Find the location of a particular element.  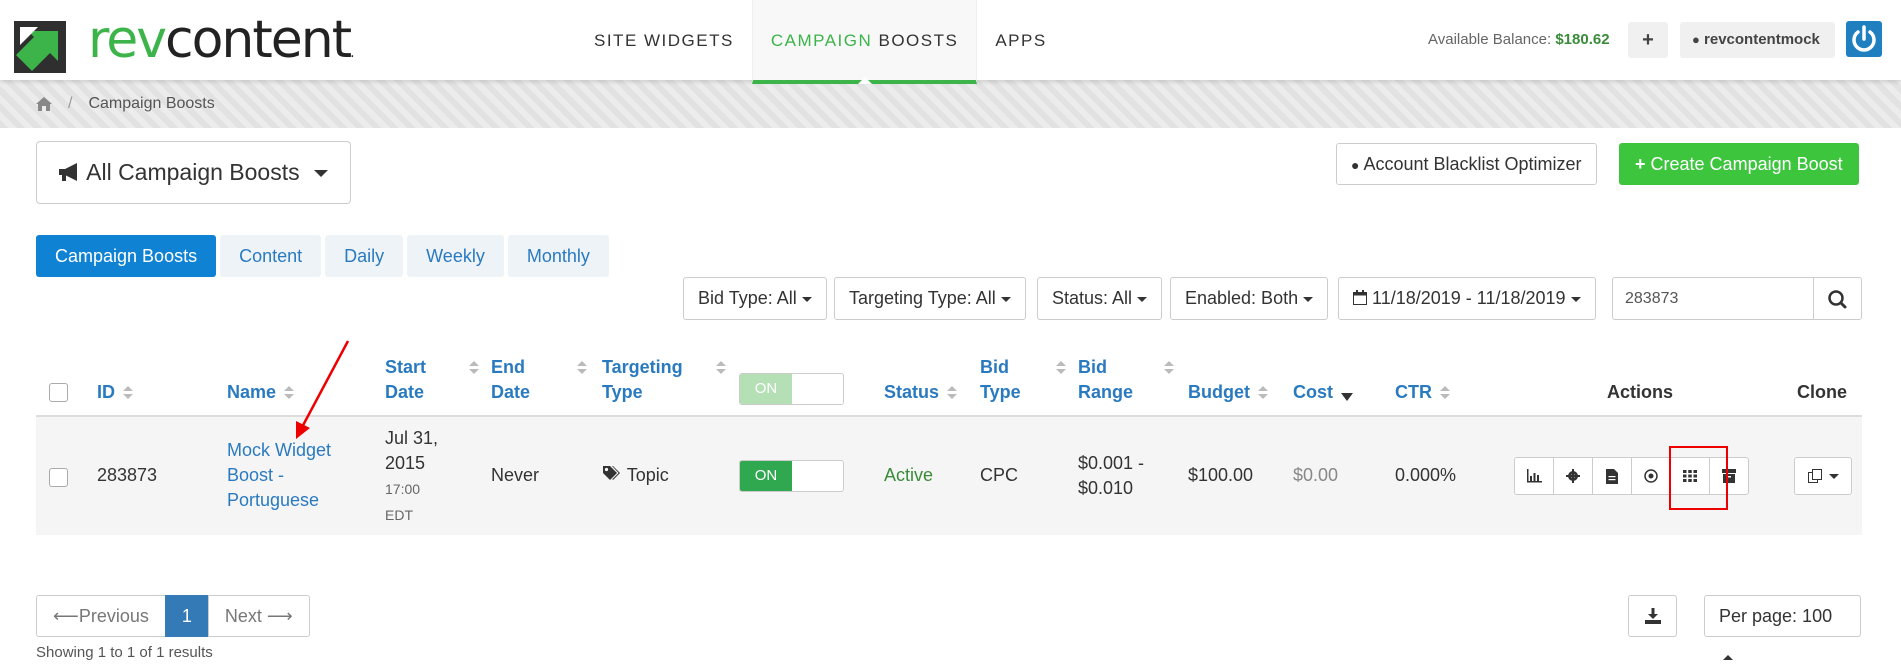

nav-campaign-accent-label: CAMPAIGN is located at coordinates (821, 40).